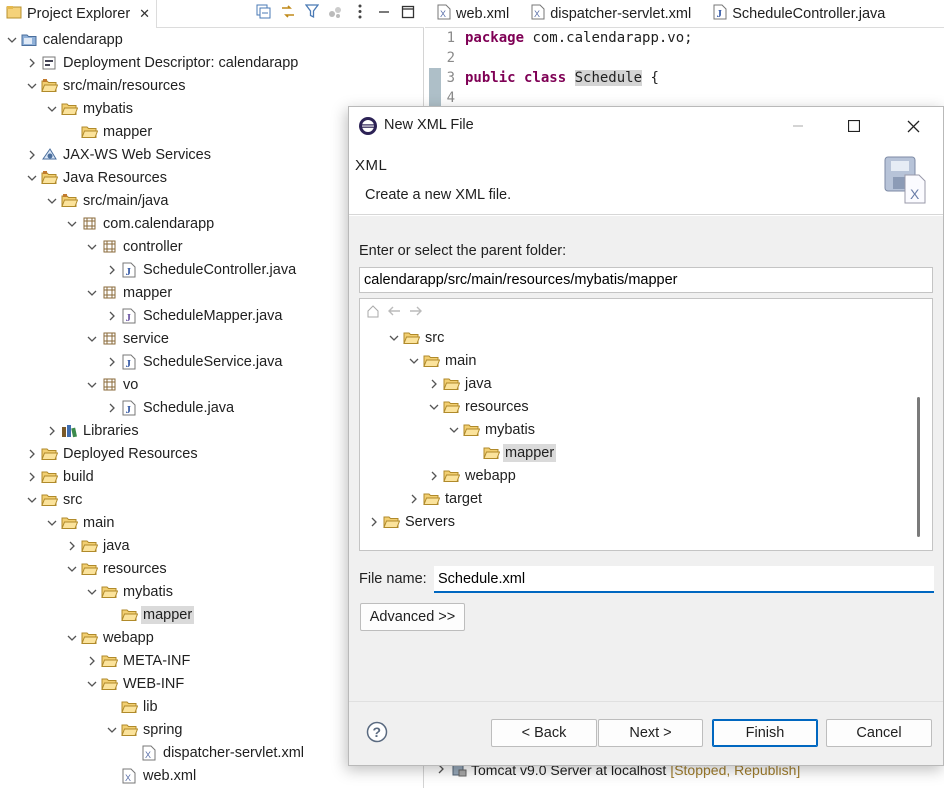 This screenshot has width=944, height=788. Describe the element at coordinates (194, 315) in the screenshot. I see `tree-item: J ScheduleMapper.java` at that location.